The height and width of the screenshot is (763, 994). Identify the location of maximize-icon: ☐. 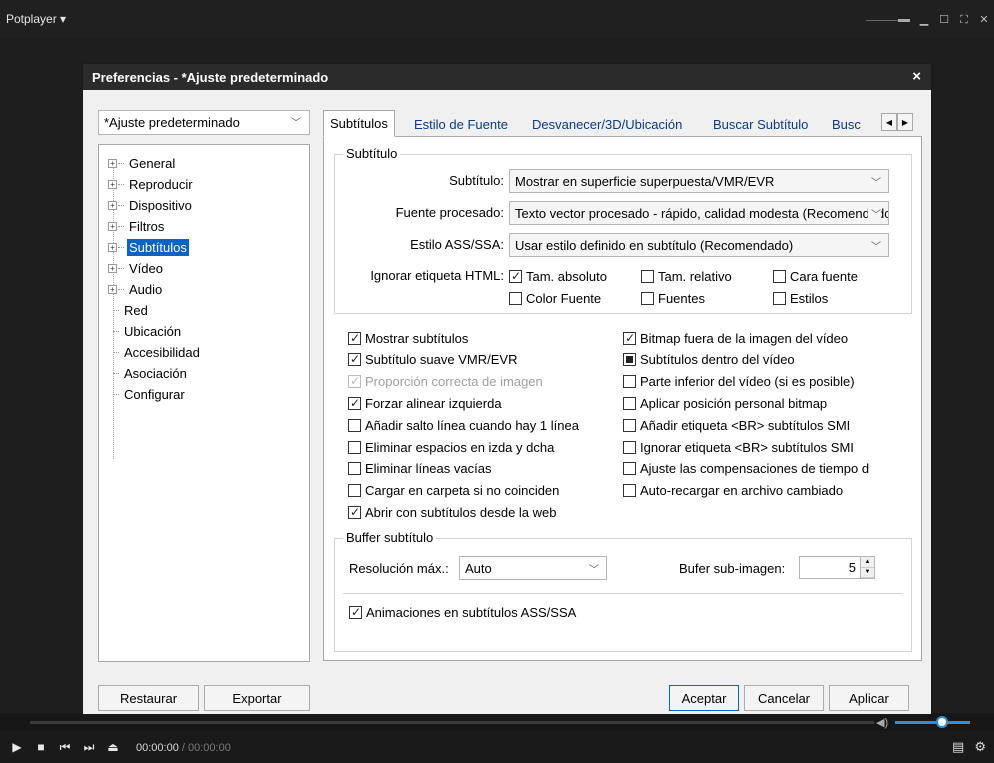
(944, 20).